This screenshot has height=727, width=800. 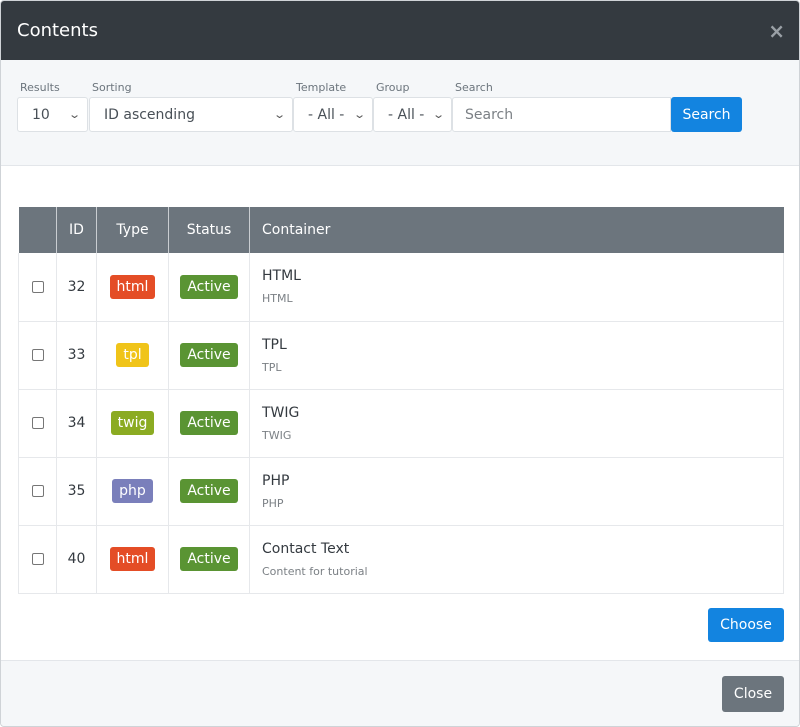 I want to click on template-label: Template, so click(x=321, y=87).